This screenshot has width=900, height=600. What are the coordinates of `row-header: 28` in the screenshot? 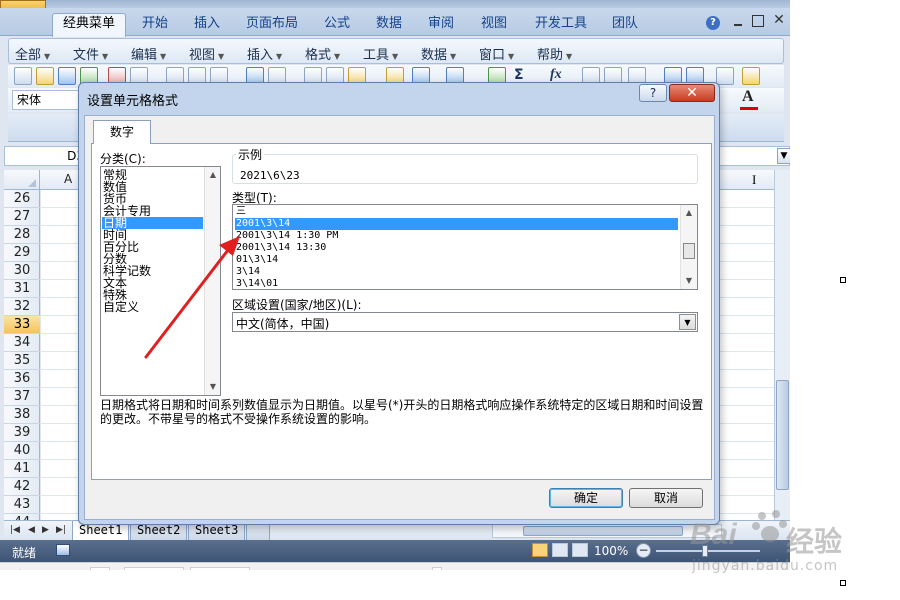 It's located at (22, 235).